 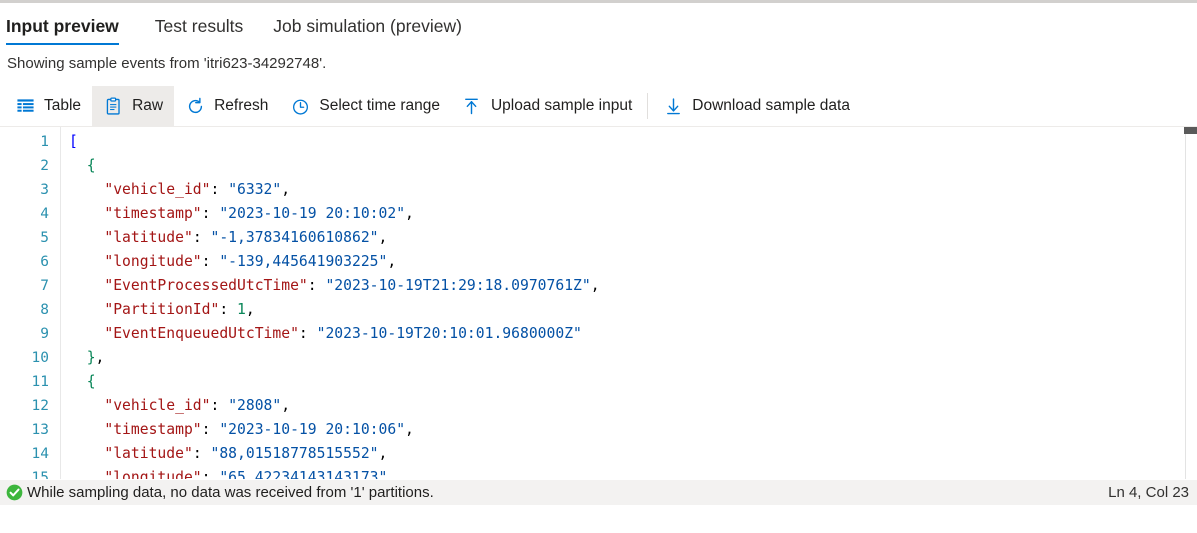 What do you see at coordinates (379, 105) in the screenshot?
I see `command-label: Select time range` at bounding box center [379, 105].